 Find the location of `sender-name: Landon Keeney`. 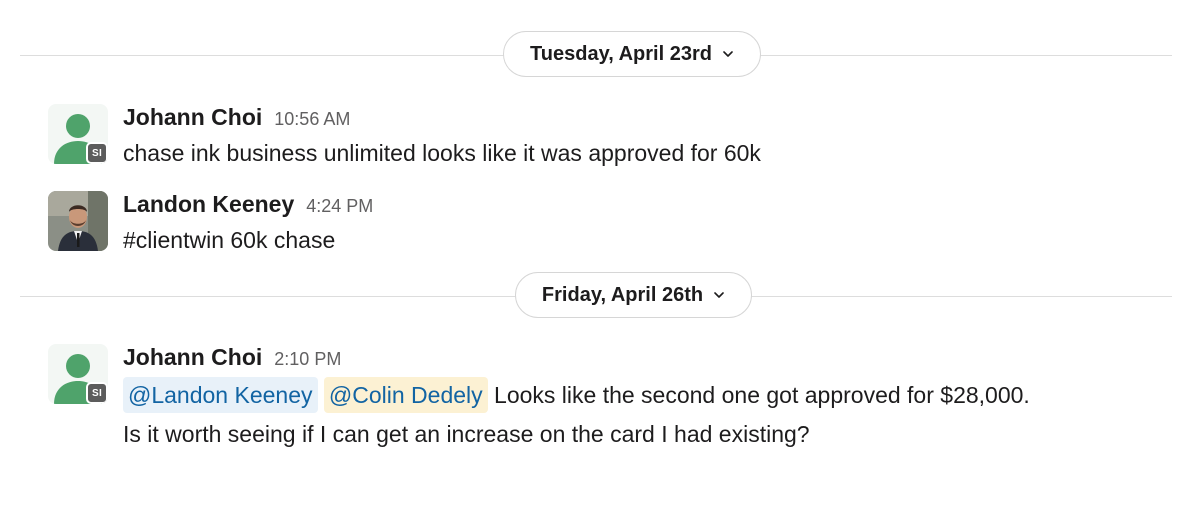

sender-name: Landon Keeney is located at coordinates (208, 204).